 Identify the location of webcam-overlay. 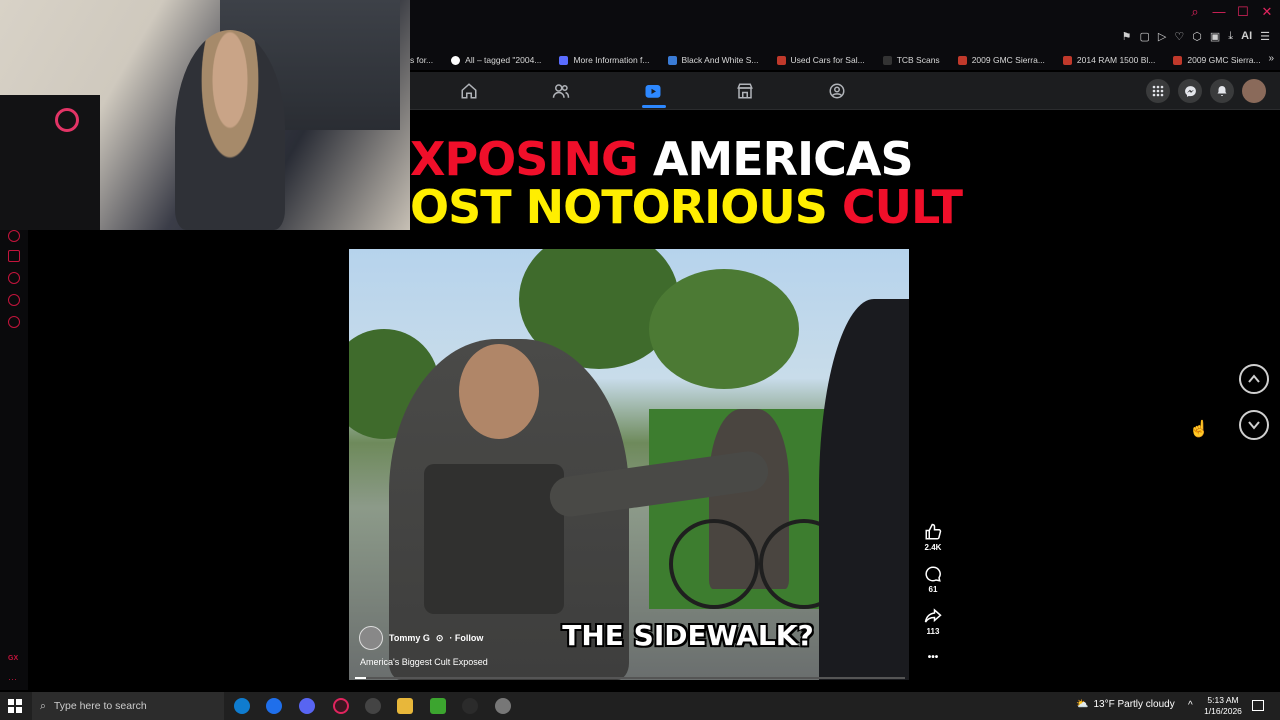
(205, 115).